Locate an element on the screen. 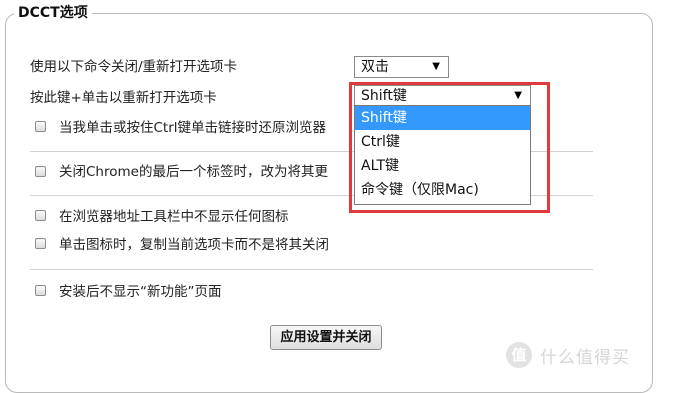 This screenshot has width=677, height=393. close-command-value: 双击 is located at coordinates (375, 67).